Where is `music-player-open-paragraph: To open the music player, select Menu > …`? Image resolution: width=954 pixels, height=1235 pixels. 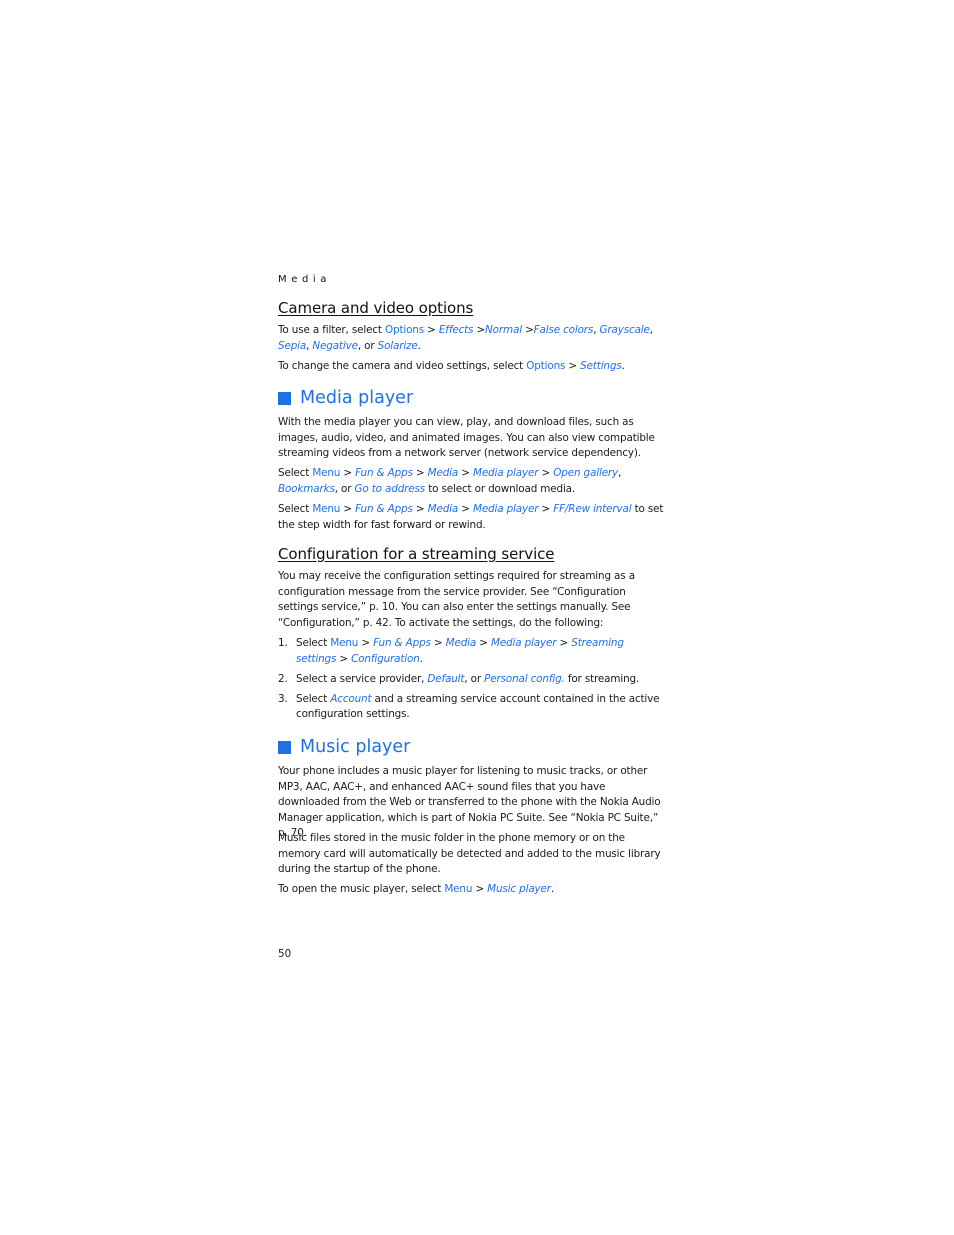 music-player-open-paragraph: To open the music player, select Menu > … is located at coordinates (472, 890).